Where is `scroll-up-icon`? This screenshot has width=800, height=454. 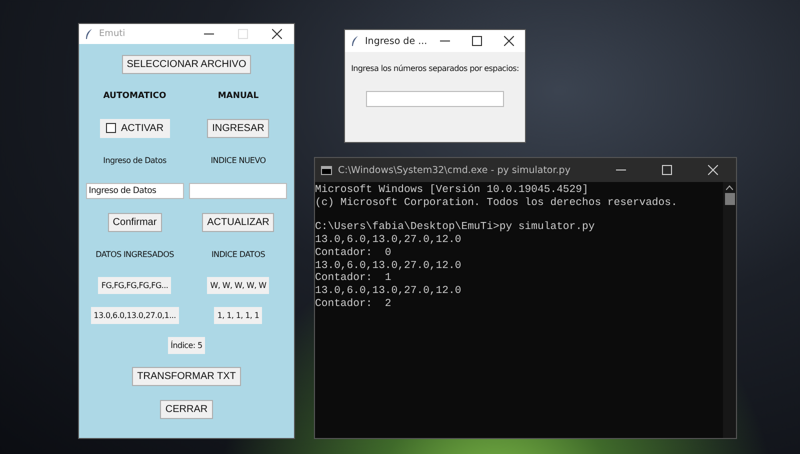
scroll-up-icon is located at coordinates (729, 187).